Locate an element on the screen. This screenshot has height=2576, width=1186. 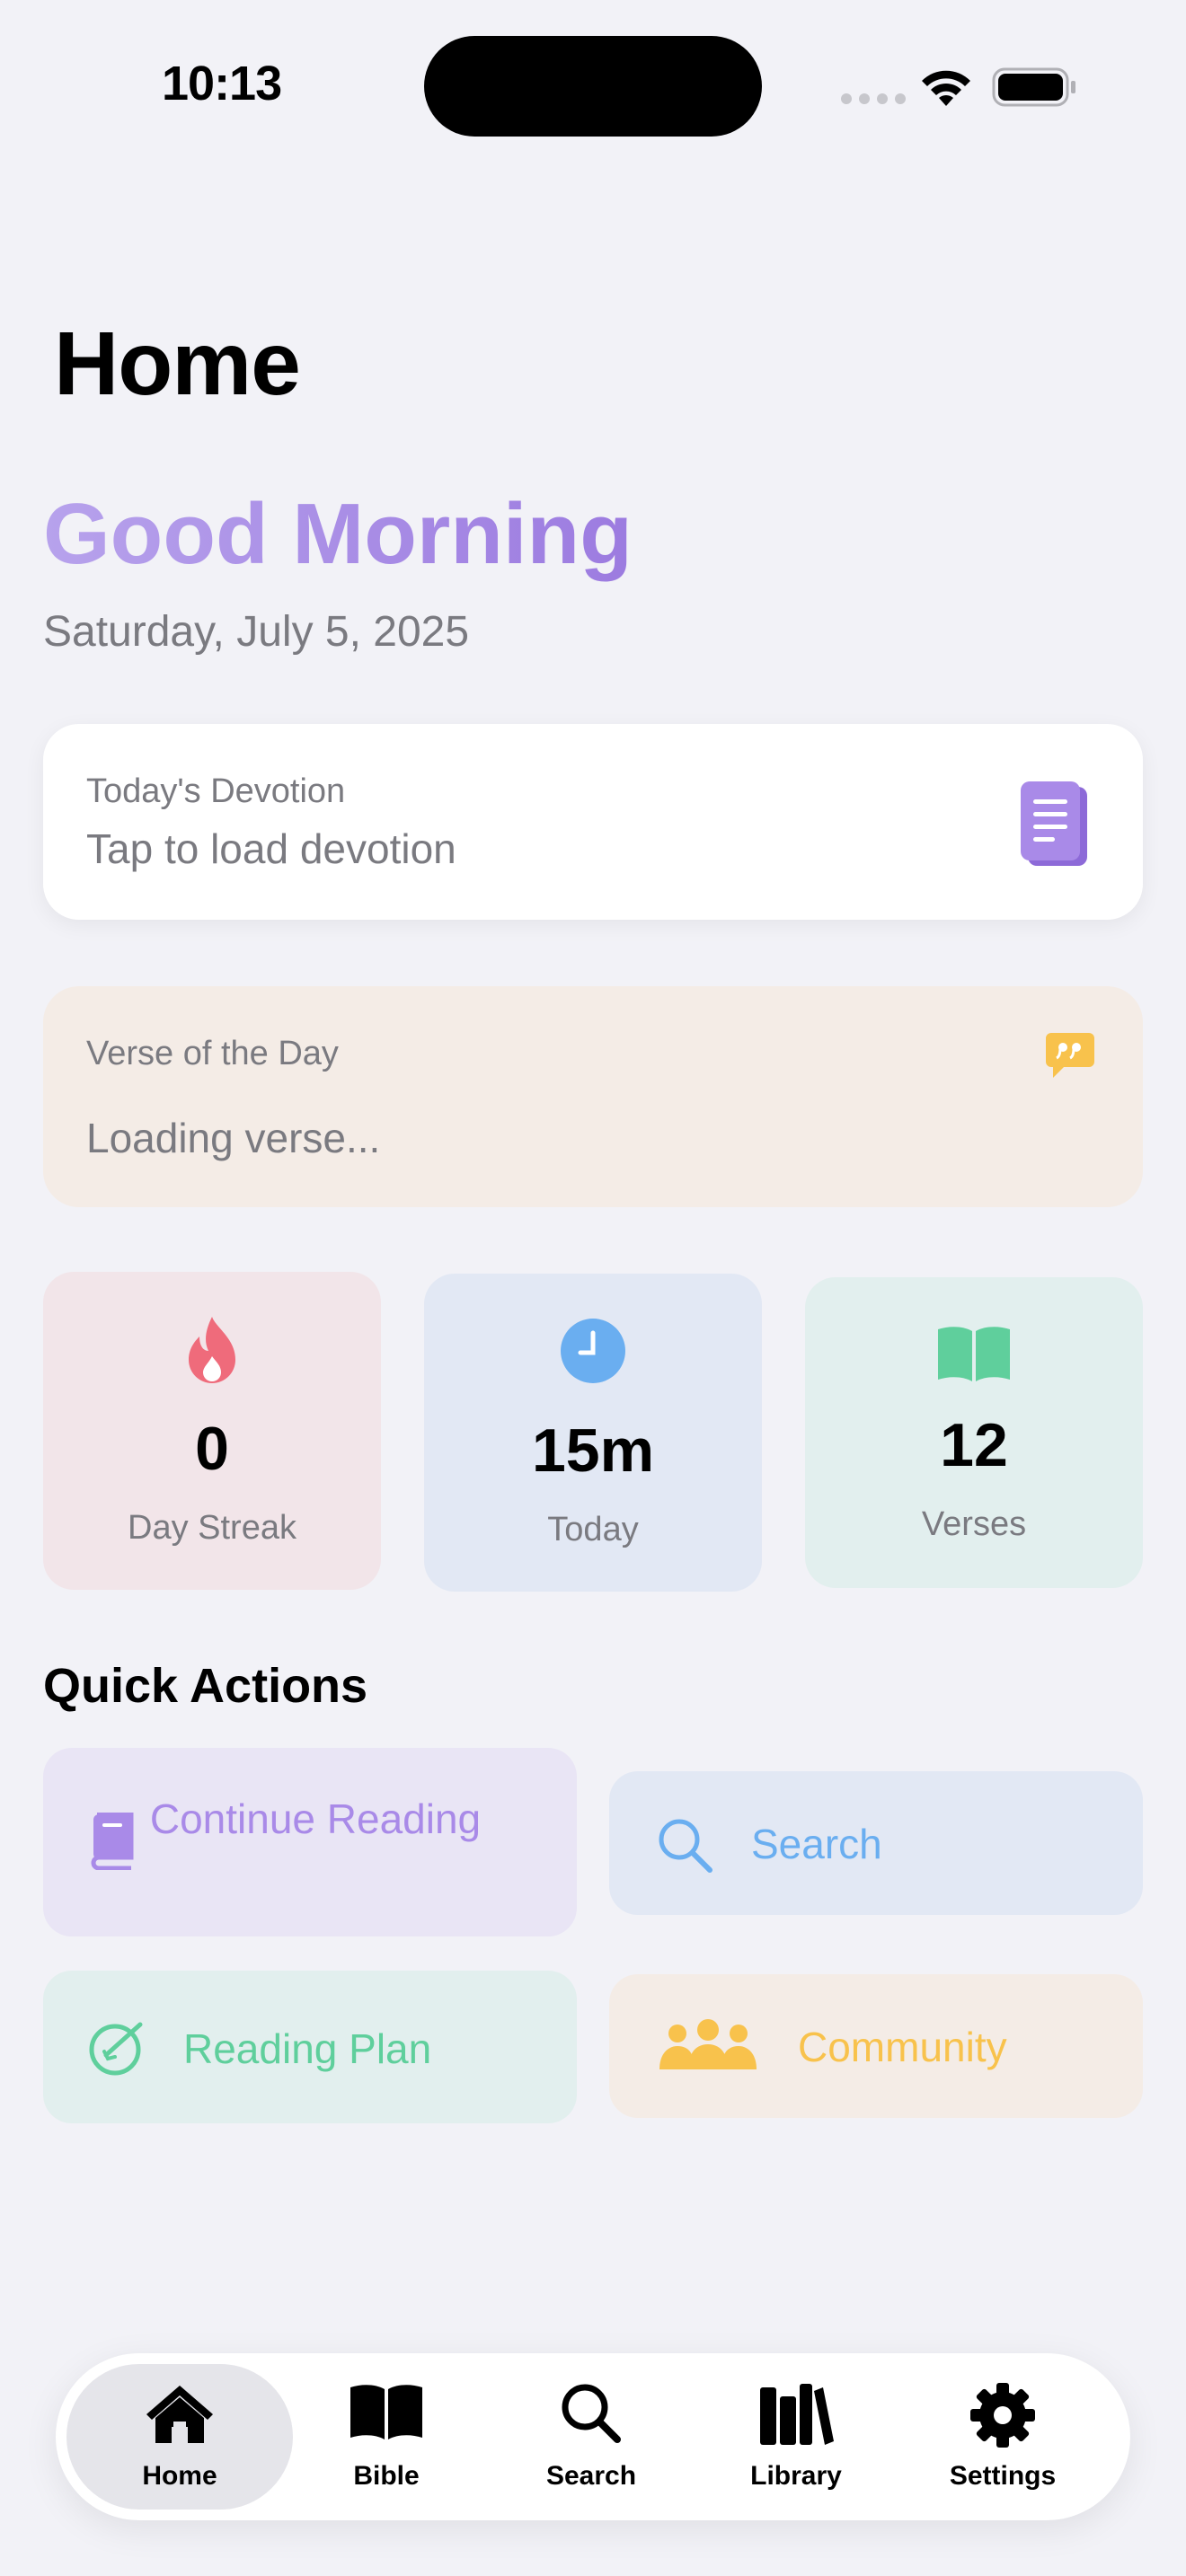
flame-icon is located at coordinates (212, 1351).